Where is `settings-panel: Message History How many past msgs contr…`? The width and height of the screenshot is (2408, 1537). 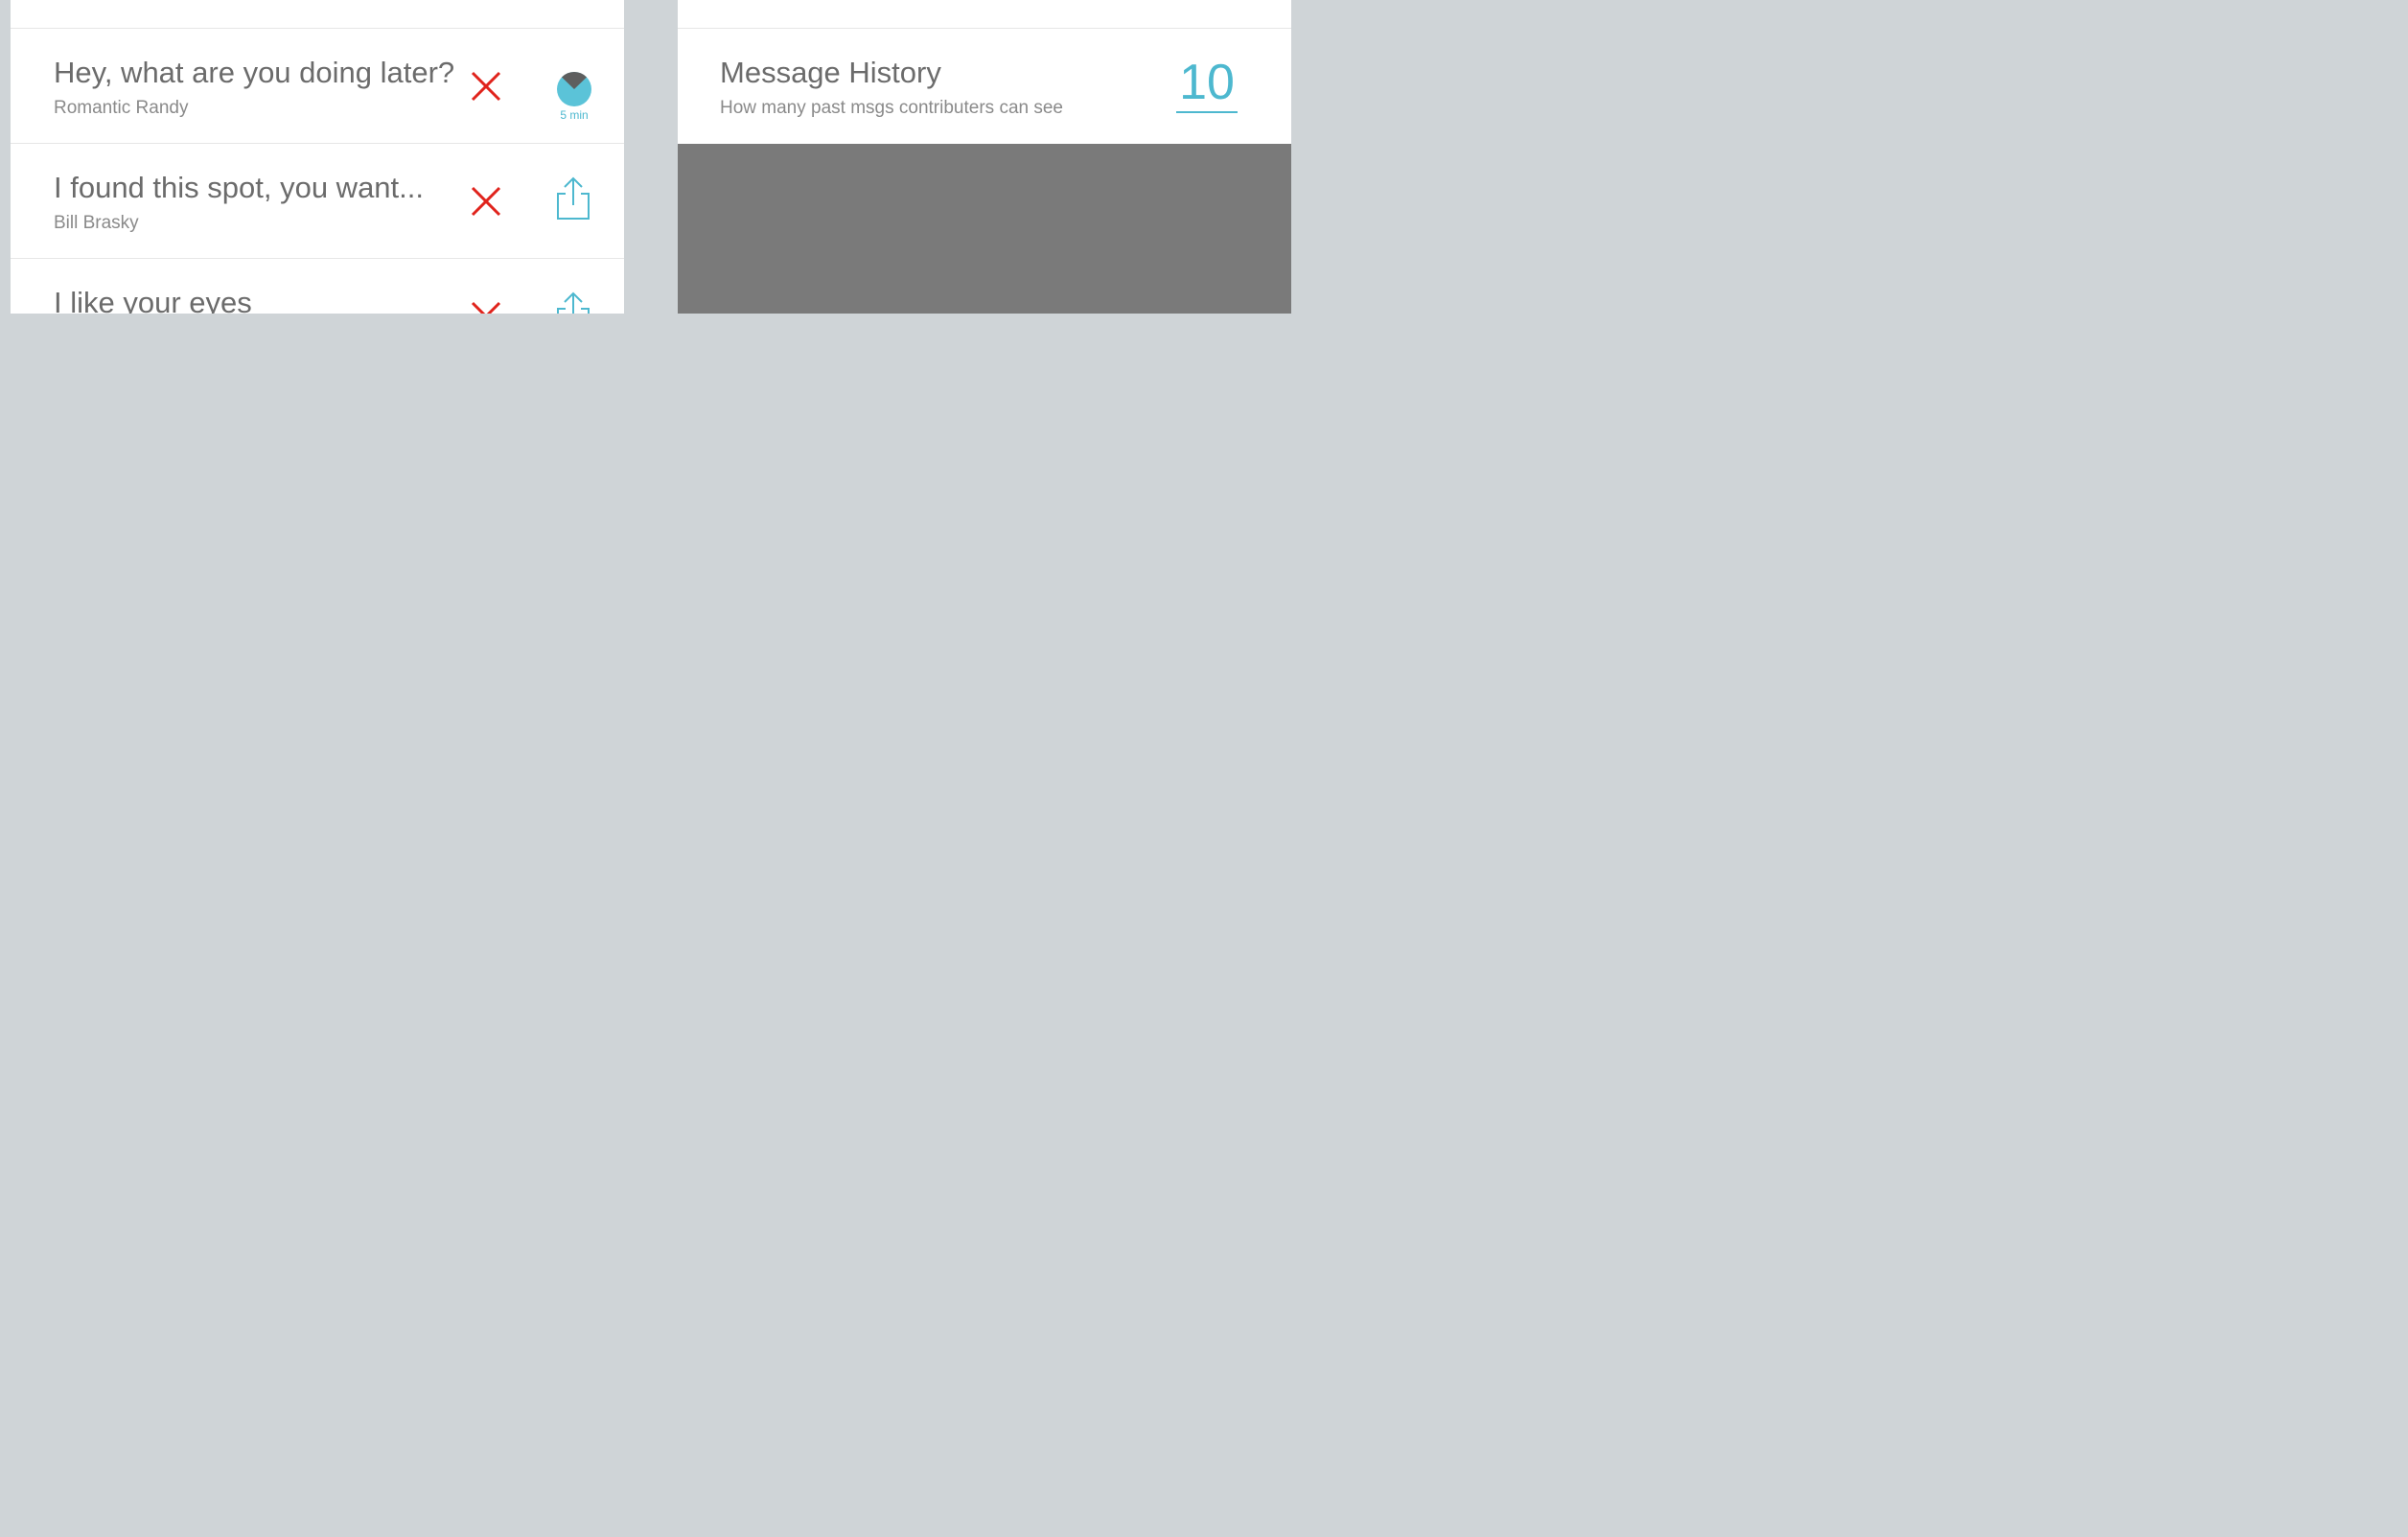
settings-panel: Message History How many past msgs contr… is located at coordinates (984, 157).